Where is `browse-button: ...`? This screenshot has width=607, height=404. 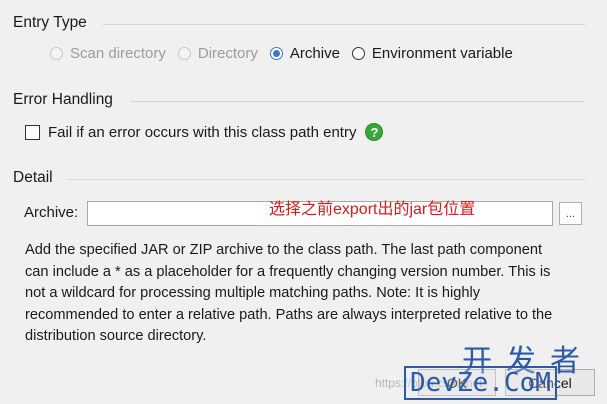 browse-button: ... is located at coordinates (570, 213).